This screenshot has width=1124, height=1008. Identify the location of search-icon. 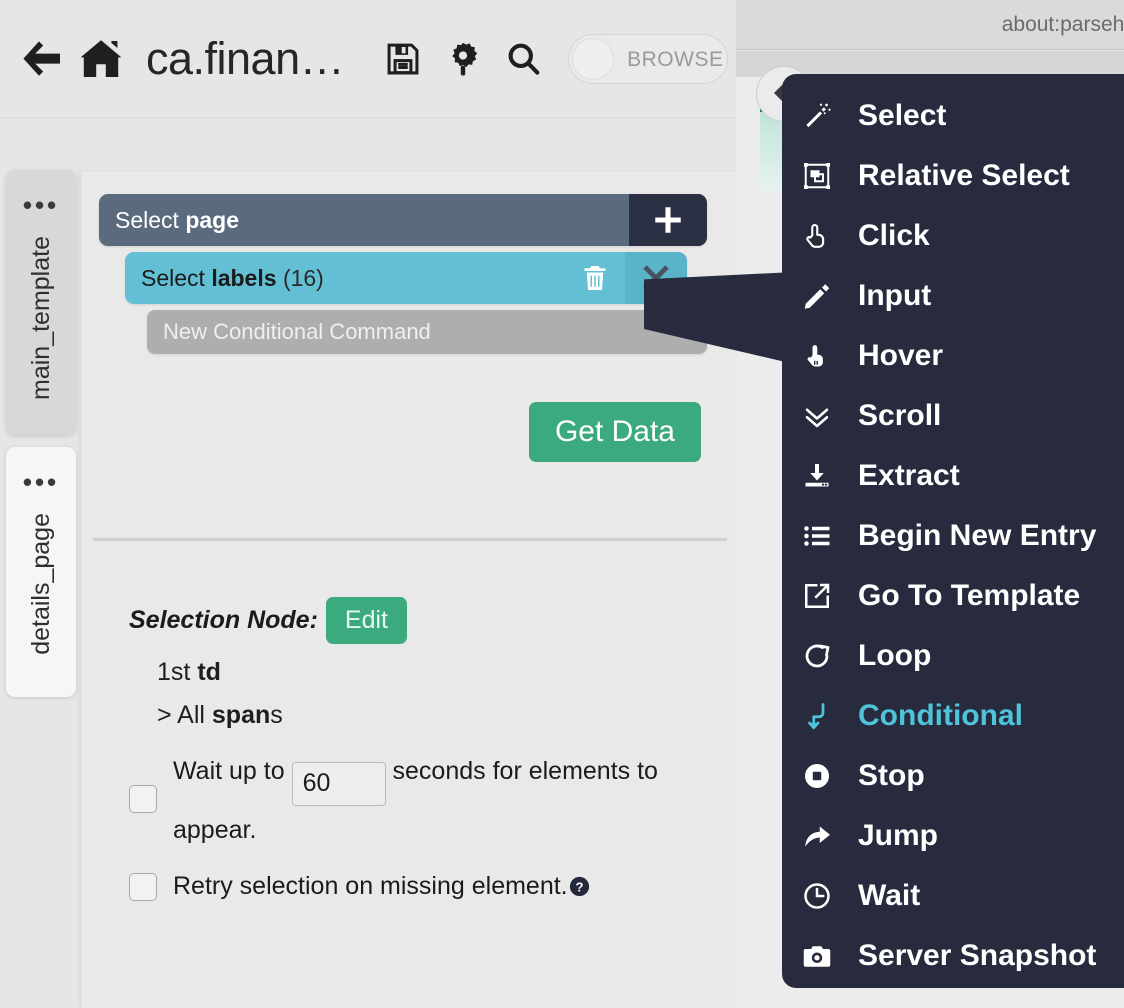
(524, 59).